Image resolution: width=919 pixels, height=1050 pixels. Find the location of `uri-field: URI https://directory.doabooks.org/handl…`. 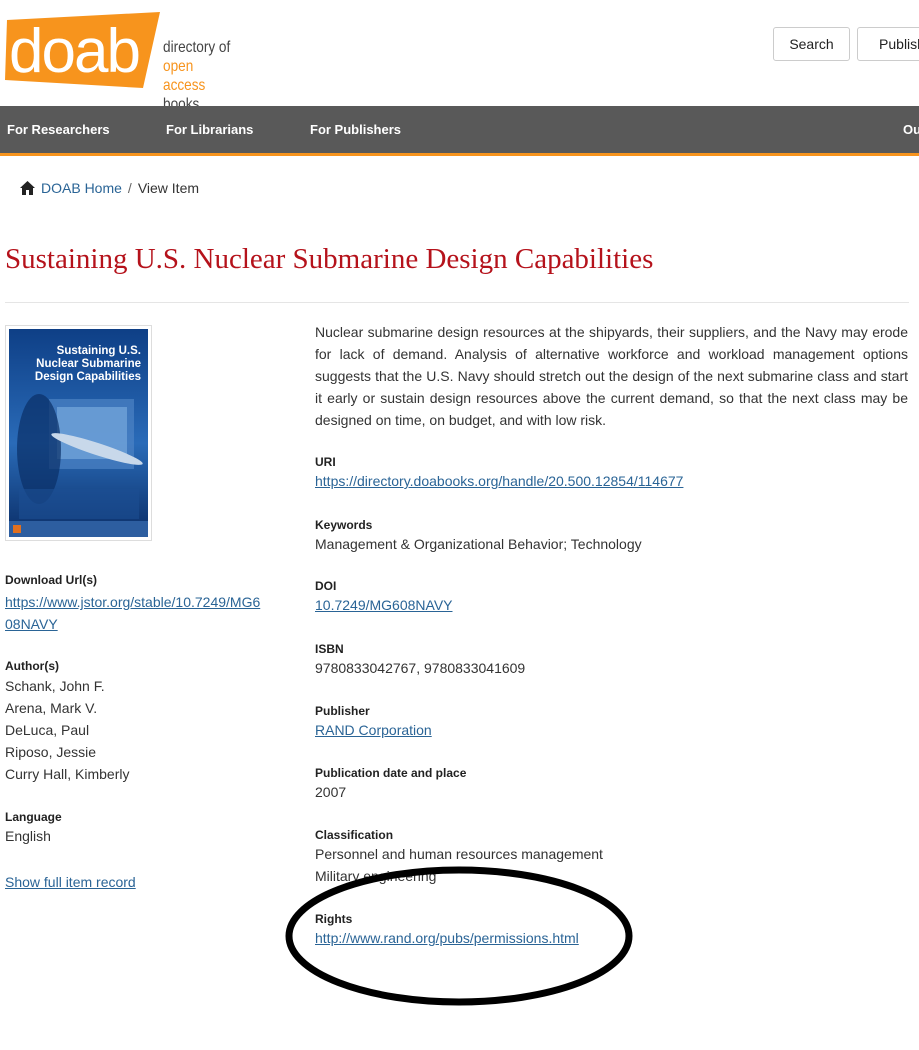

uri-field: URI https://directory.doabooks.org/handl… is located at coordinates (499, 473).